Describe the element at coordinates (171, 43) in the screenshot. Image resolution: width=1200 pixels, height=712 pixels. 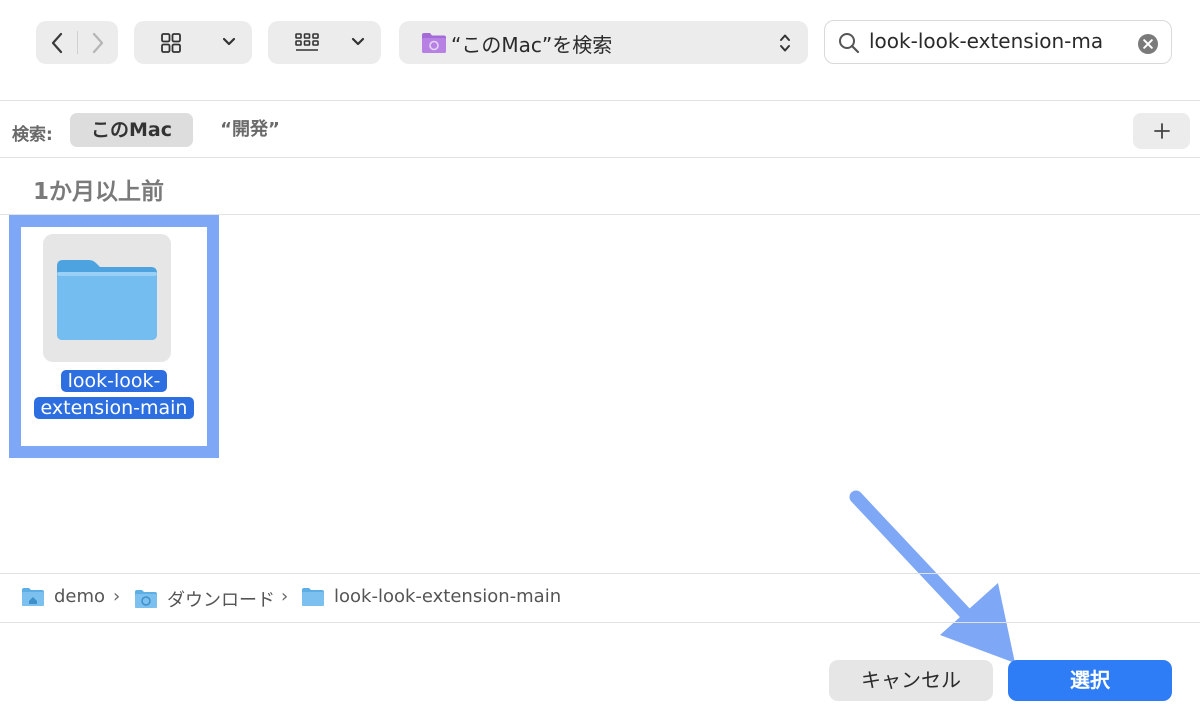
I see `grid-view-icon` at that location.